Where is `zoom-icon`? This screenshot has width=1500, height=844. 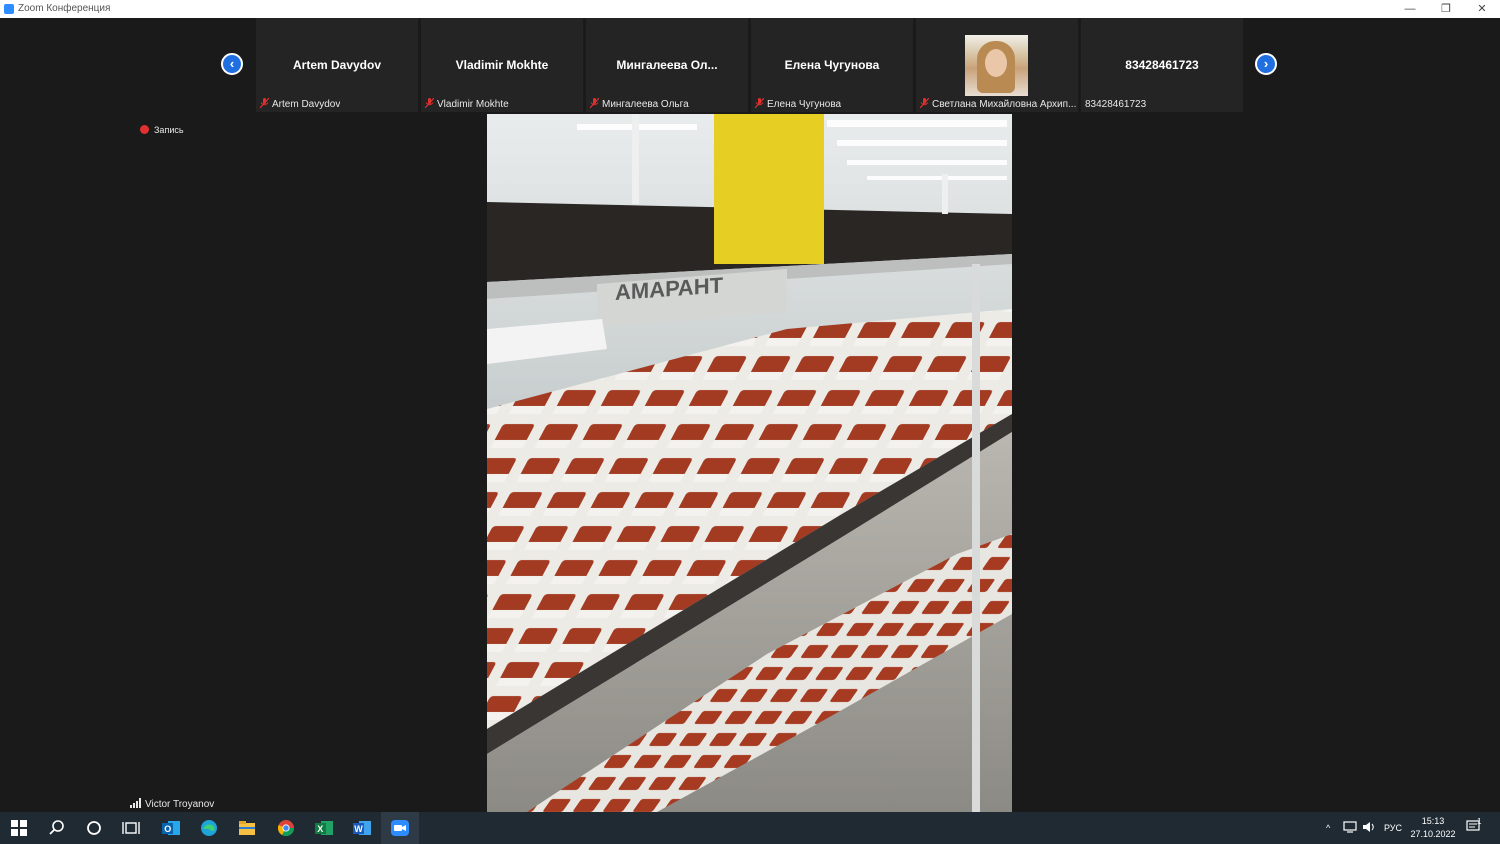 zoom-icon is located at coordinates (400, 828).